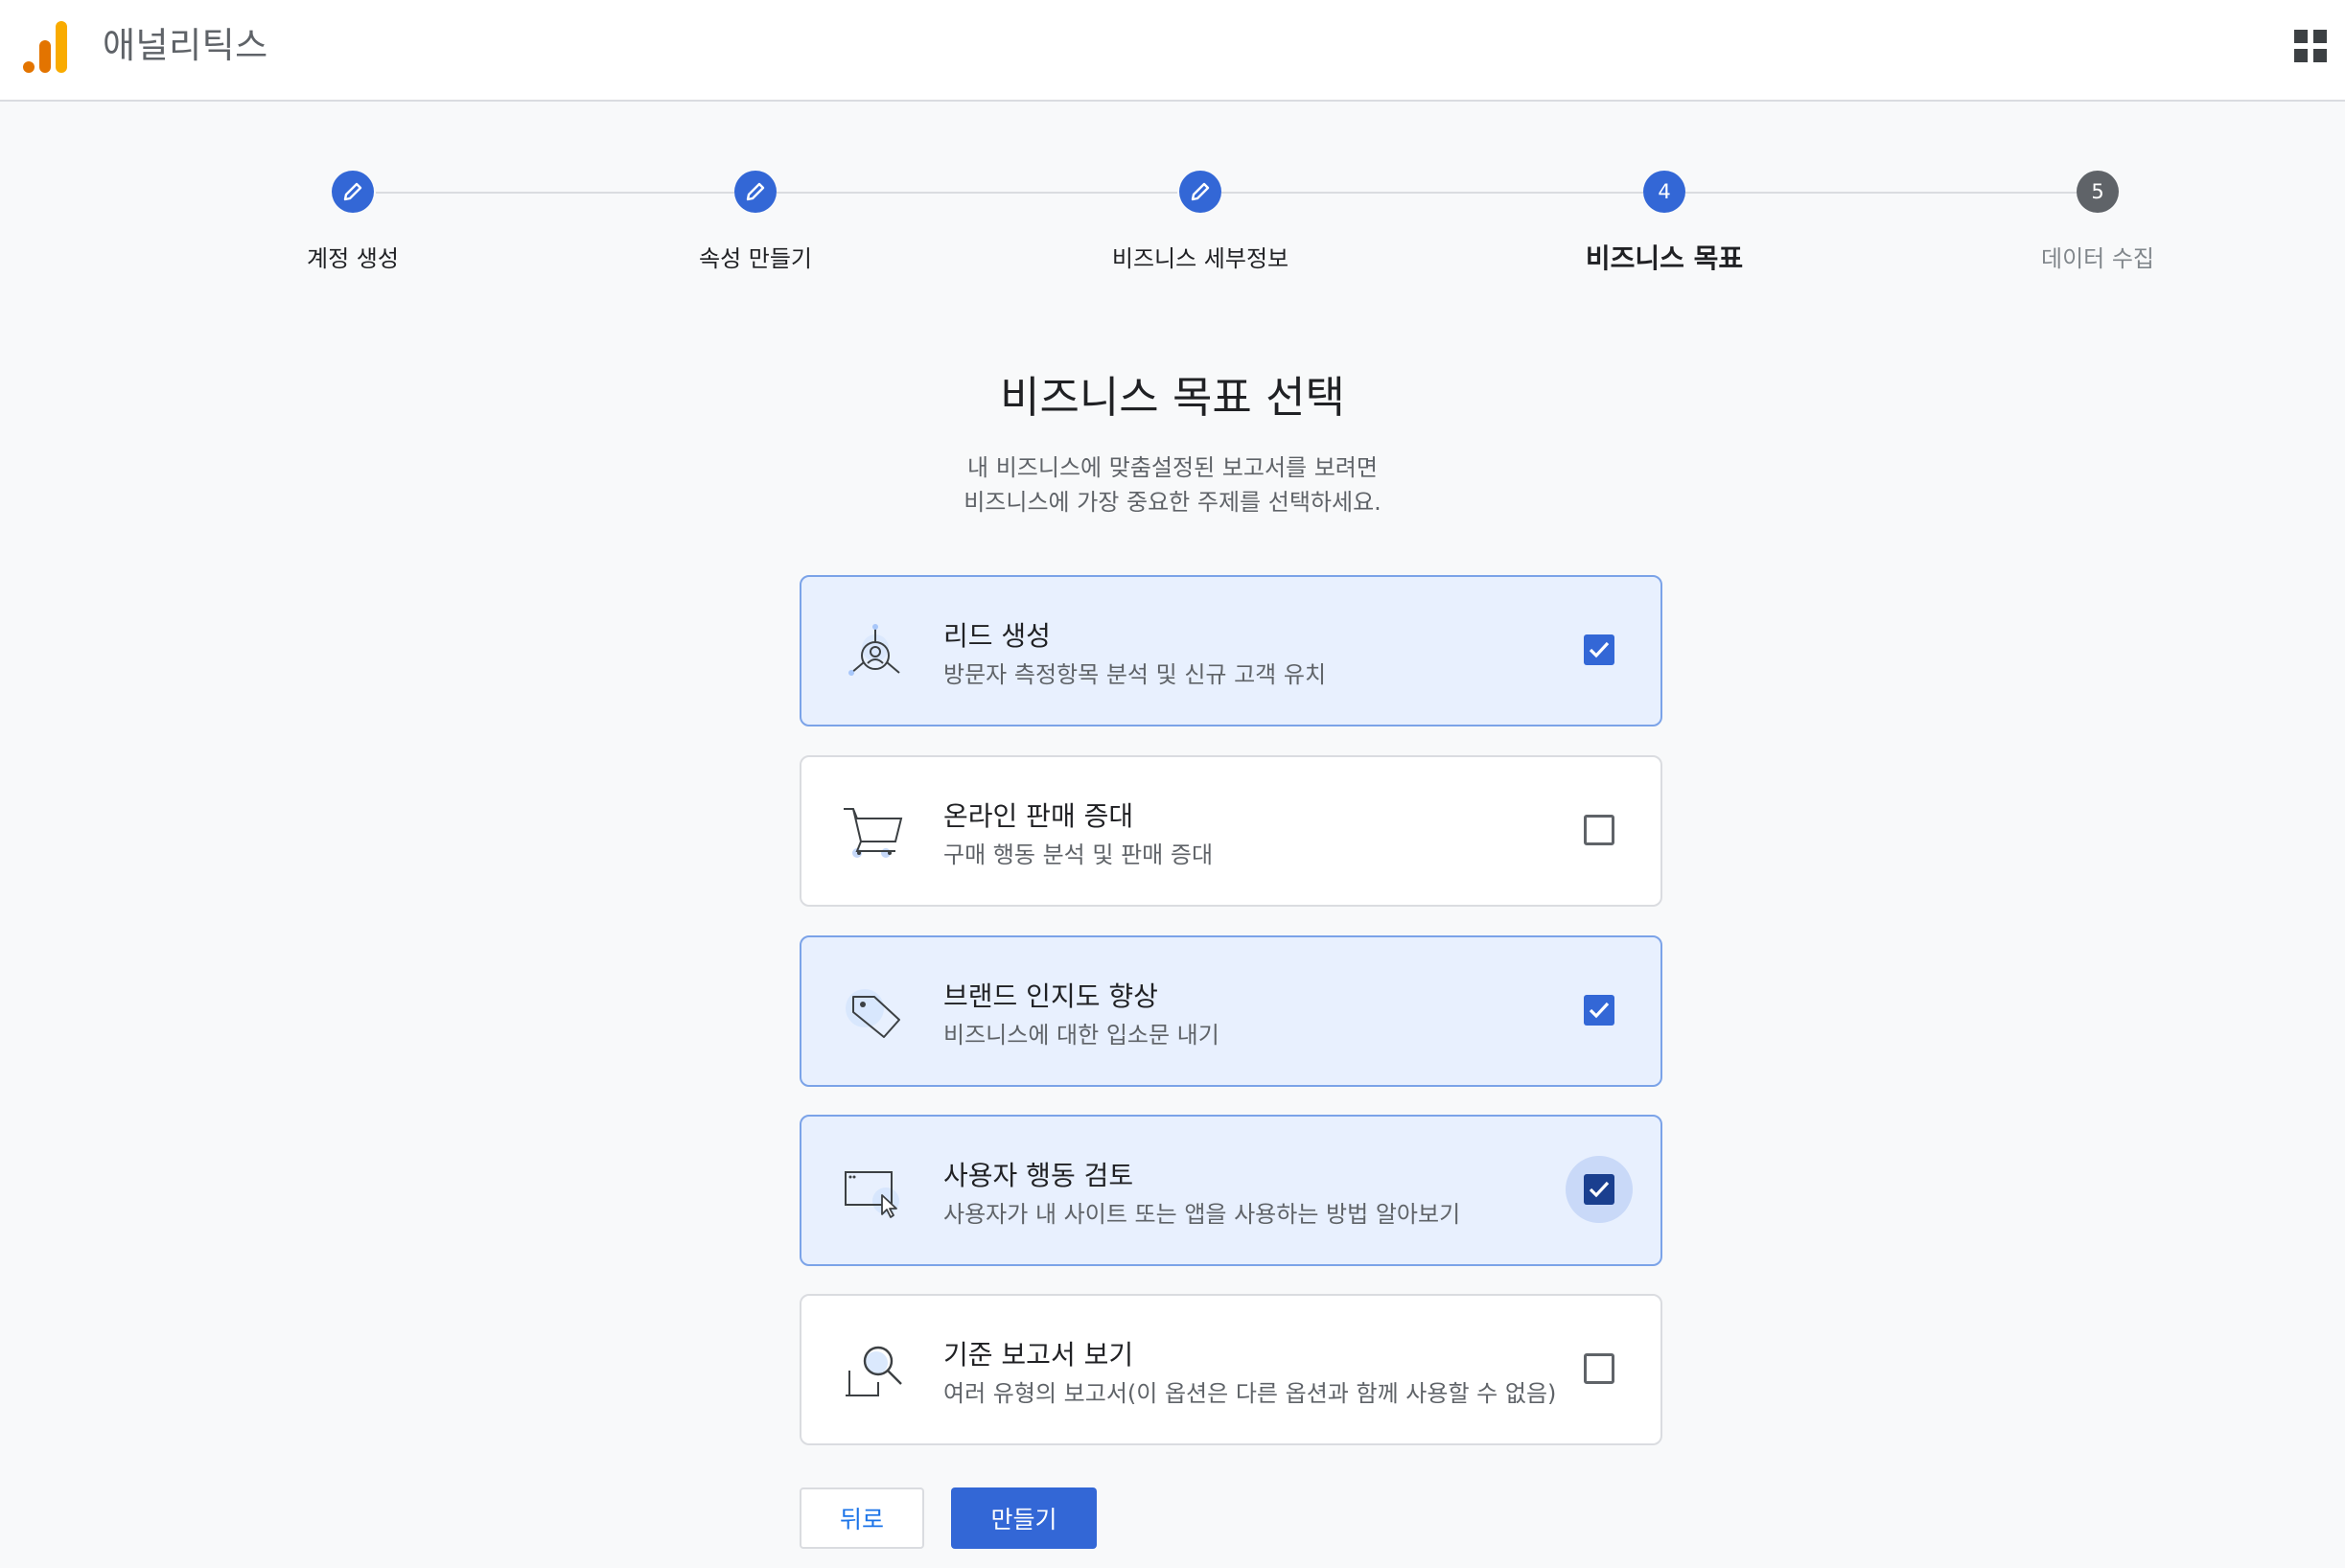  I want to click on option-title: 사용자 행동 검토, so click(1038, 1175).